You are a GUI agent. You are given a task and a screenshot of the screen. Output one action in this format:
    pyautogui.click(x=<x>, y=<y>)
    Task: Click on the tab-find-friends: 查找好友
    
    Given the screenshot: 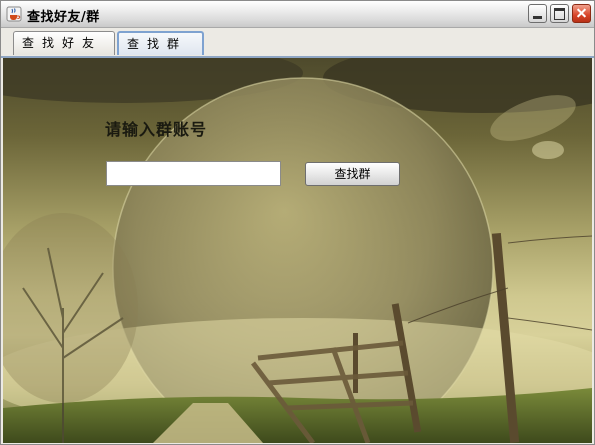 What is the action you would take?
    pyautogui.click(x=64, y=43)
    